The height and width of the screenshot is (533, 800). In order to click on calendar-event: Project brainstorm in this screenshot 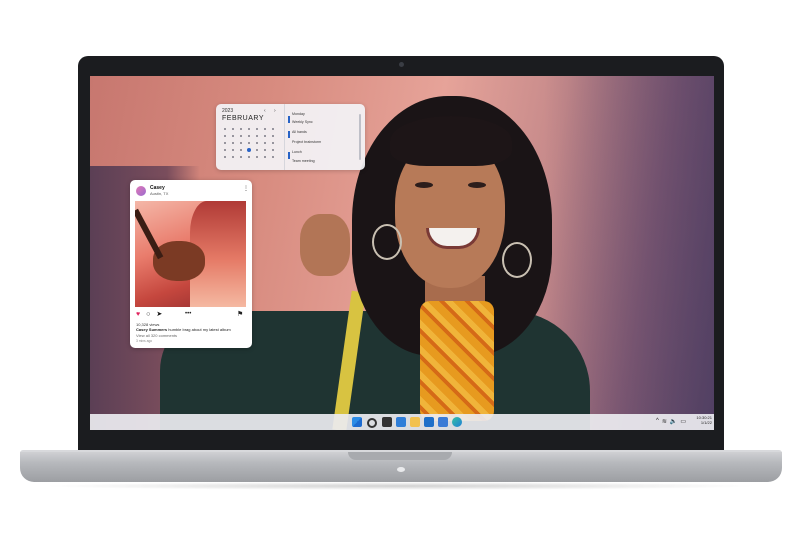, I will do `click(323, 142)`.